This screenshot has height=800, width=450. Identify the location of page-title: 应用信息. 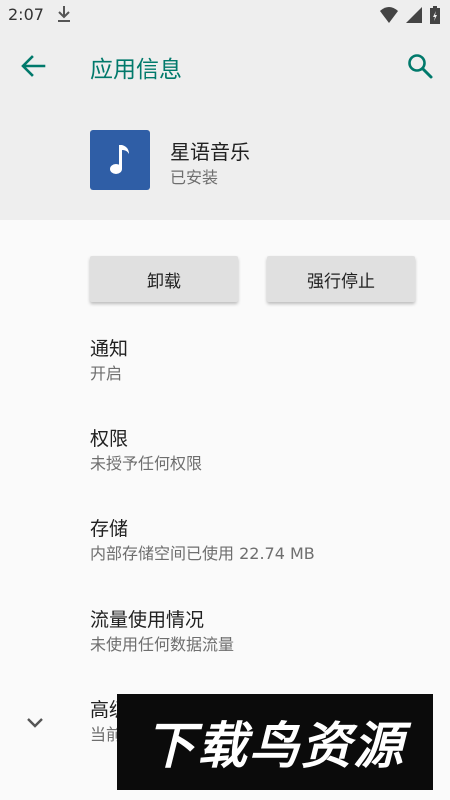
(136, 70).